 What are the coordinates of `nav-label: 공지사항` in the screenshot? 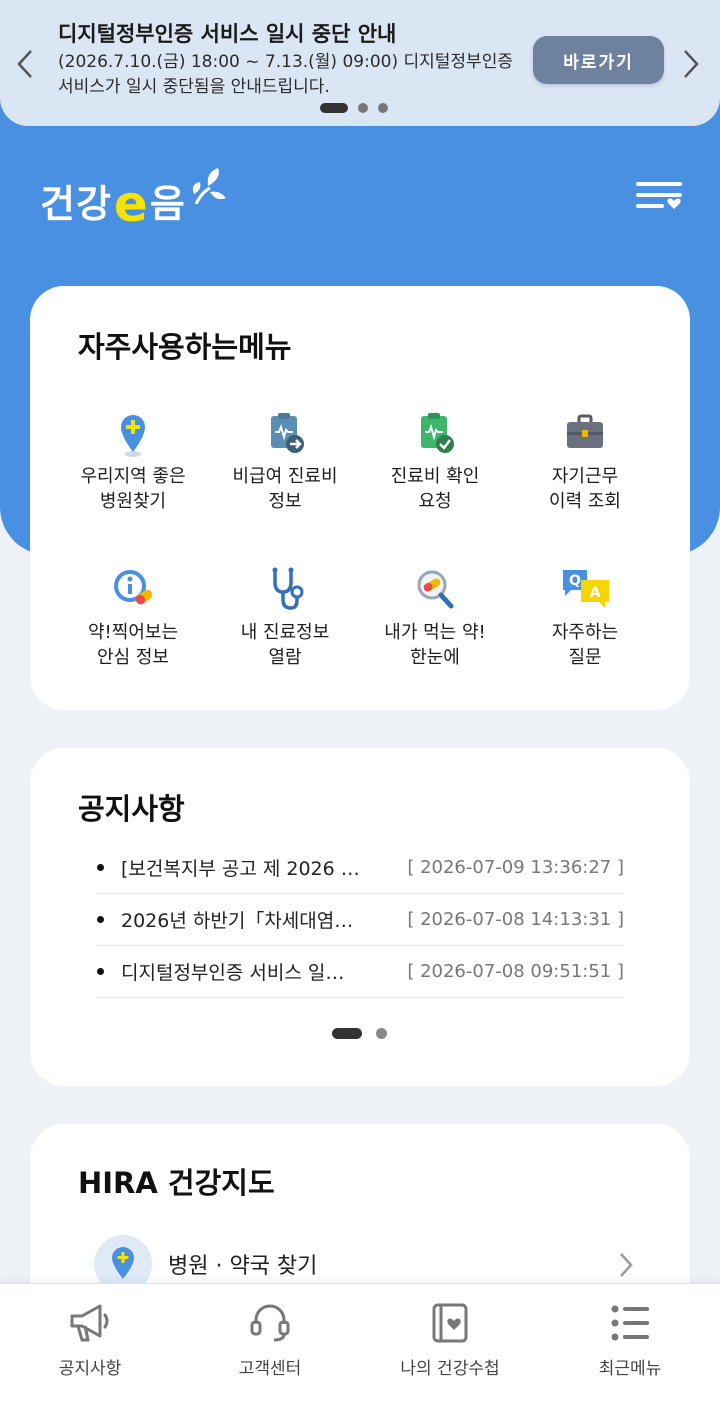 It's located at (90, 1369).